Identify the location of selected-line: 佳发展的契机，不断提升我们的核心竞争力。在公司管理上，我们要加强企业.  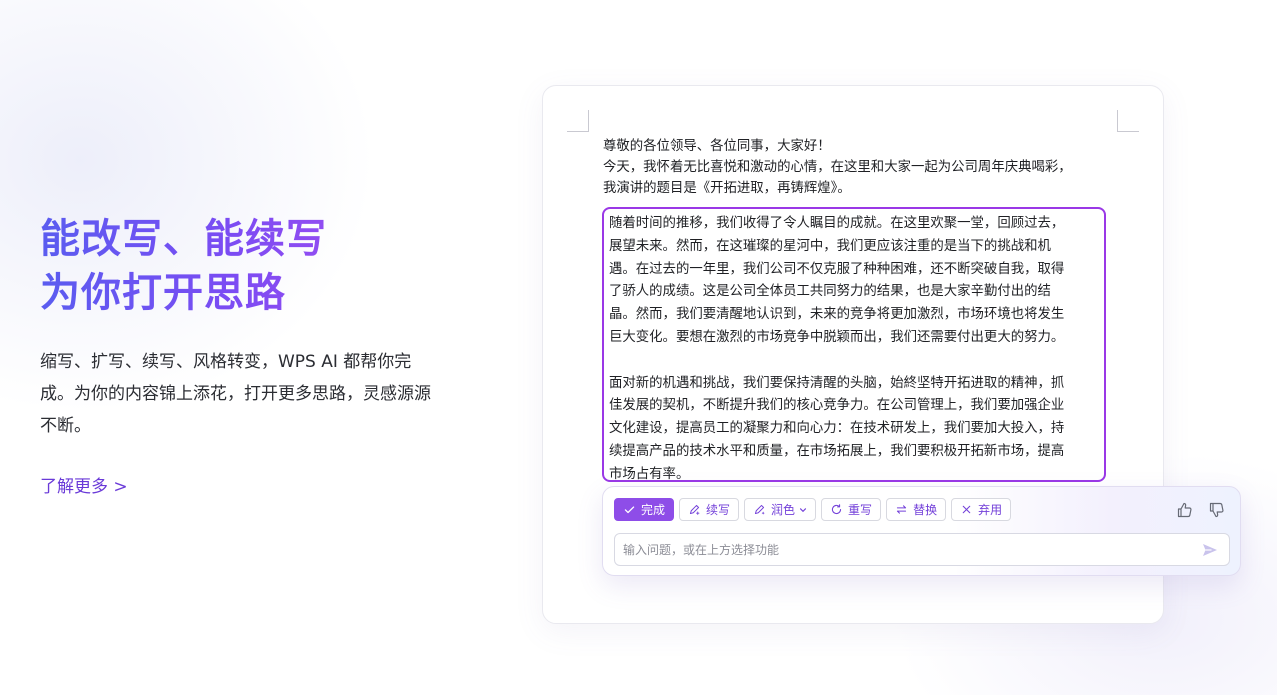
(837, 406).